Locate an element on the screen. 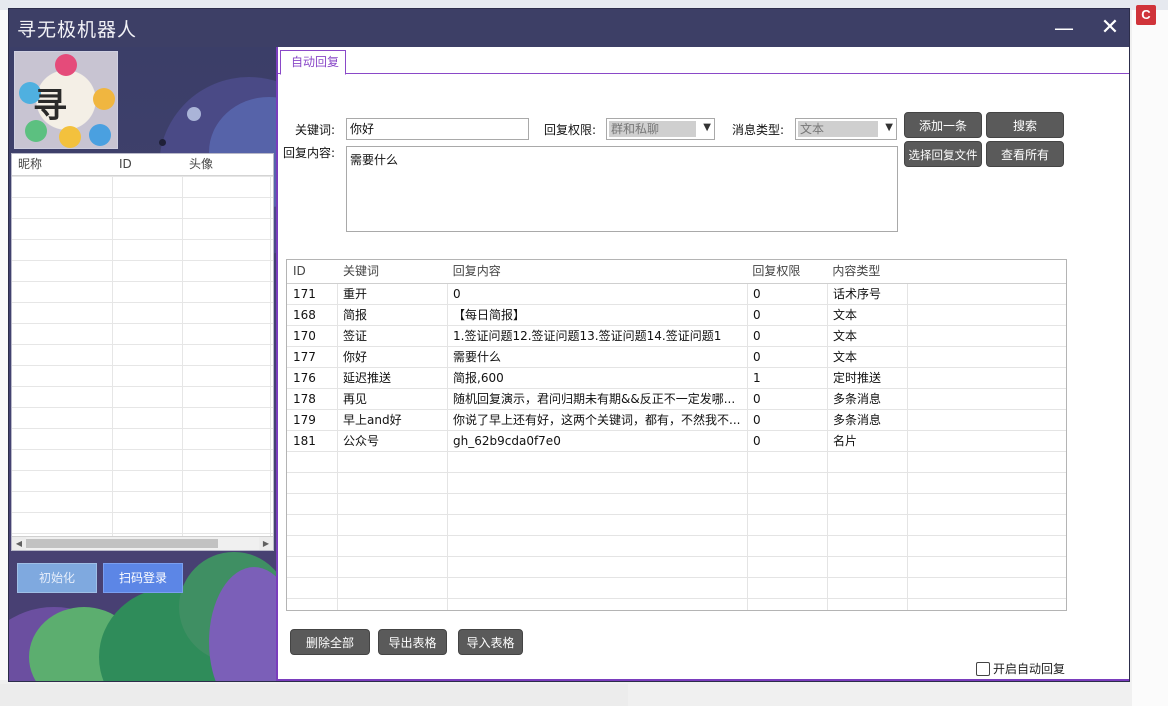 The image size is (1168, 706). cell-id: 181 is located at coordinates (304, 441).